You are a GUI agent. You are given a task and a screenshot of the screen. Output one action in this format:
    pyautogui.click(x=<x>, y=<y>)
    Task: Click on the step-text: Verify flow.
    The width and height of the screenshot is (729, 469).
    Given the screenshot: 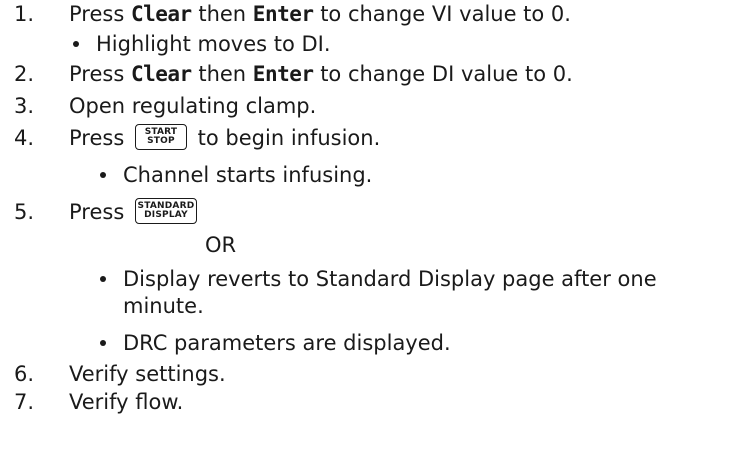 What is the action you would take?
    pyautogui.click(x=126, y=402)
    